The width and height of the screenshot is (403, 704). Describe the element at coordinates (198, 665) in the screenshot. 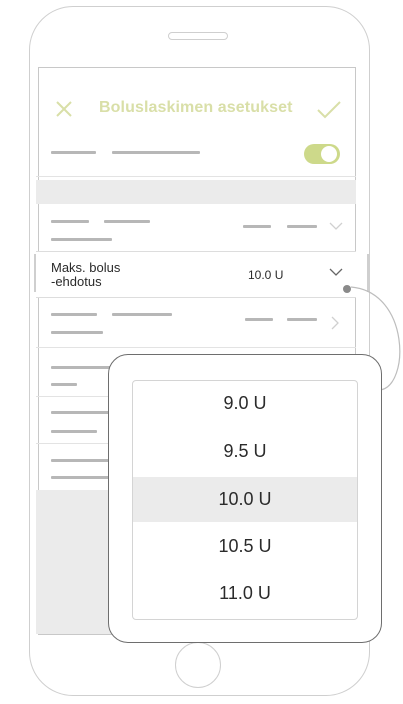

I see `home-button` at that location.